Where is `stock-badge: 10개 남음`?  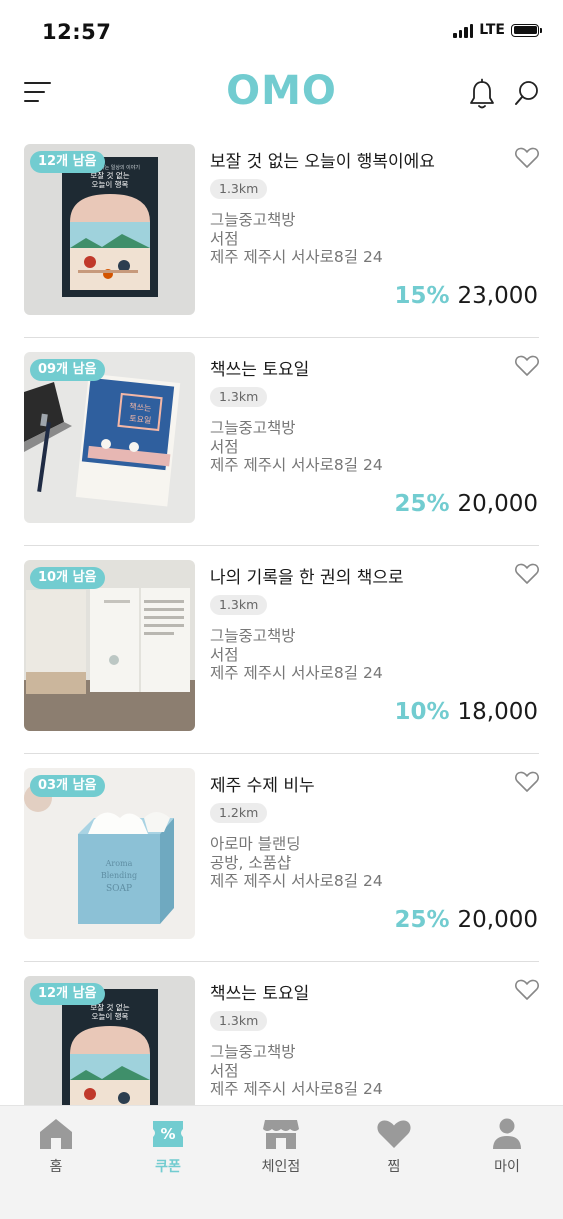
stock-badge: 10개 남음 is located at coordinates (67, 578).